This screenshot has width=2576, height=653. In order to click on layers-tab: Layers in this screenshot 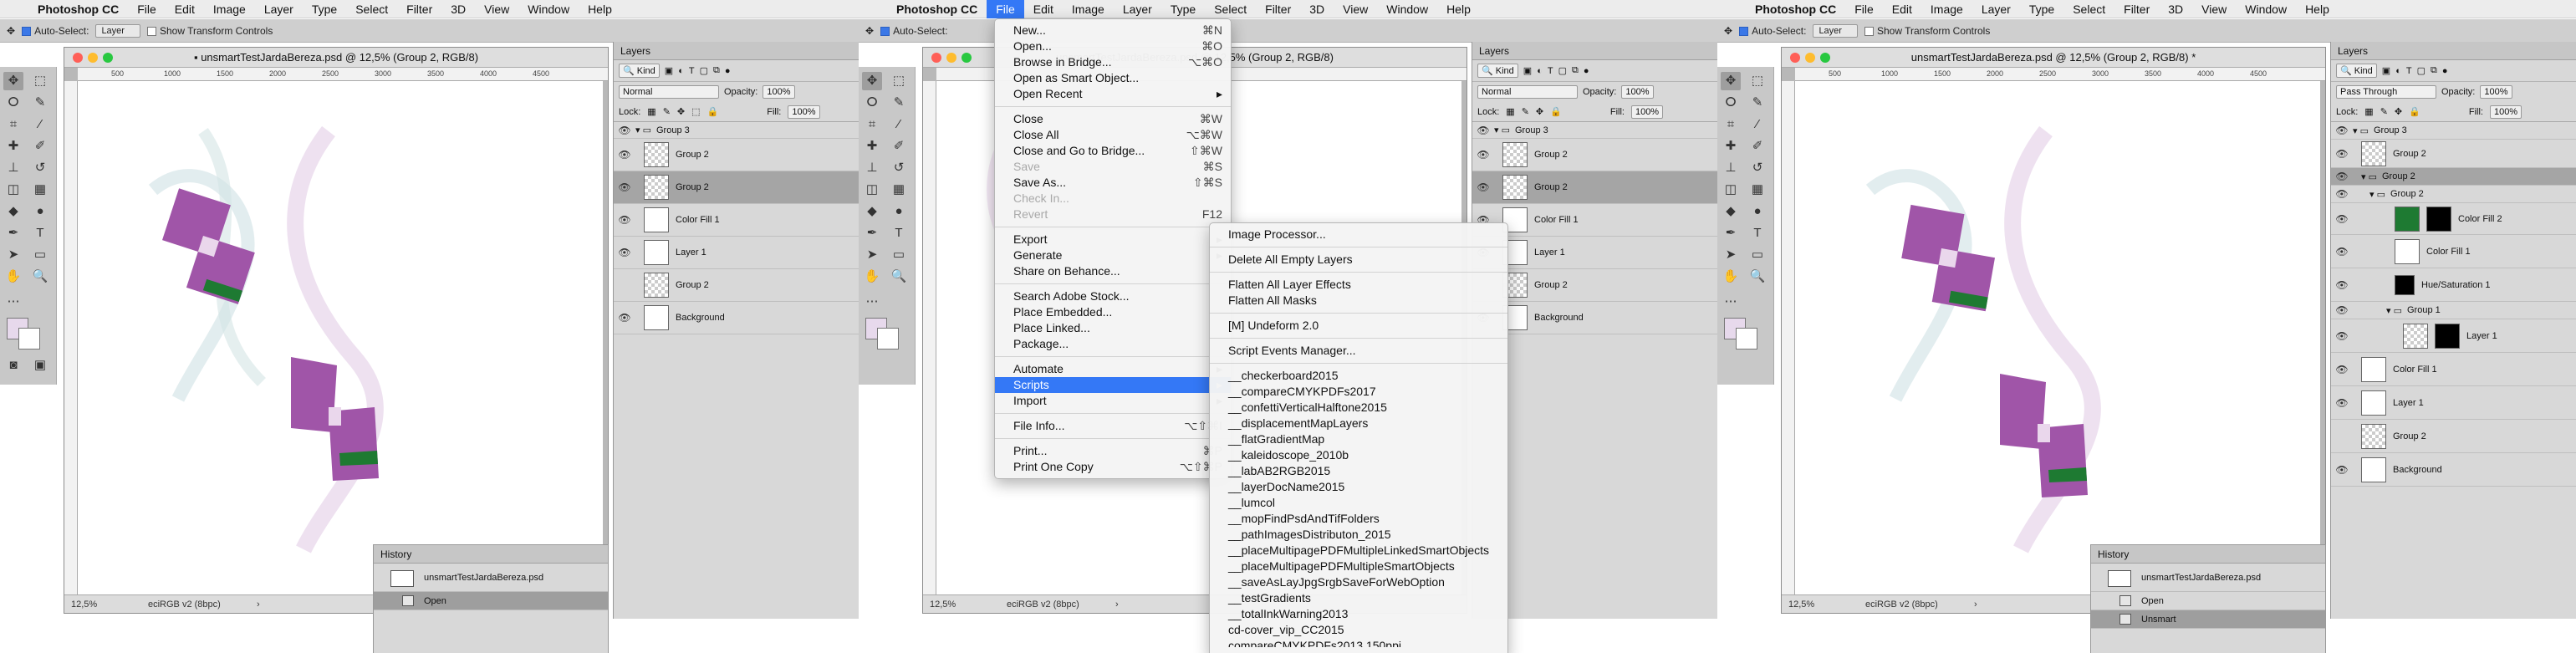, I will do `click(736, 51)`.